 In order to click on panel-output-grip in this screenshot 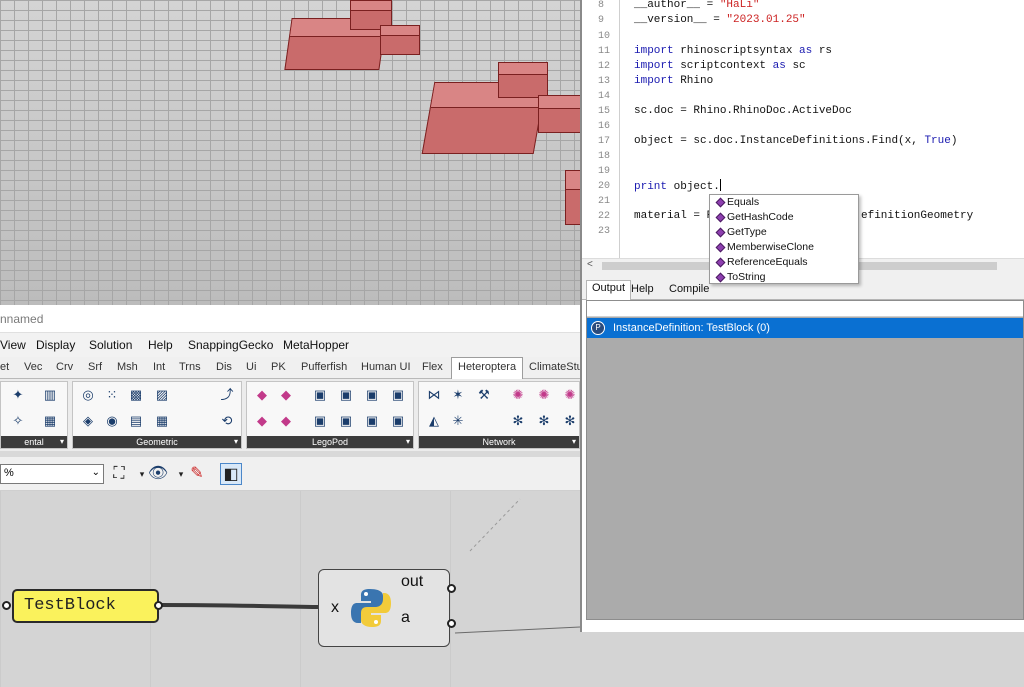, I will do `click(158, 605)`.